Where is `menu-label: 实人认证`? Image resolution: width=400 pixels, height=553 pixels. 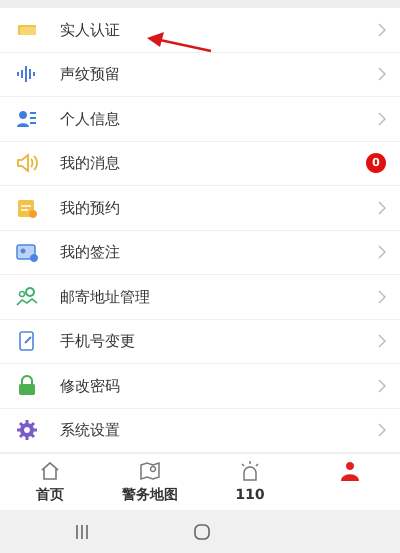
menu-label: 实人认证 is located at coordinates (90, 30).